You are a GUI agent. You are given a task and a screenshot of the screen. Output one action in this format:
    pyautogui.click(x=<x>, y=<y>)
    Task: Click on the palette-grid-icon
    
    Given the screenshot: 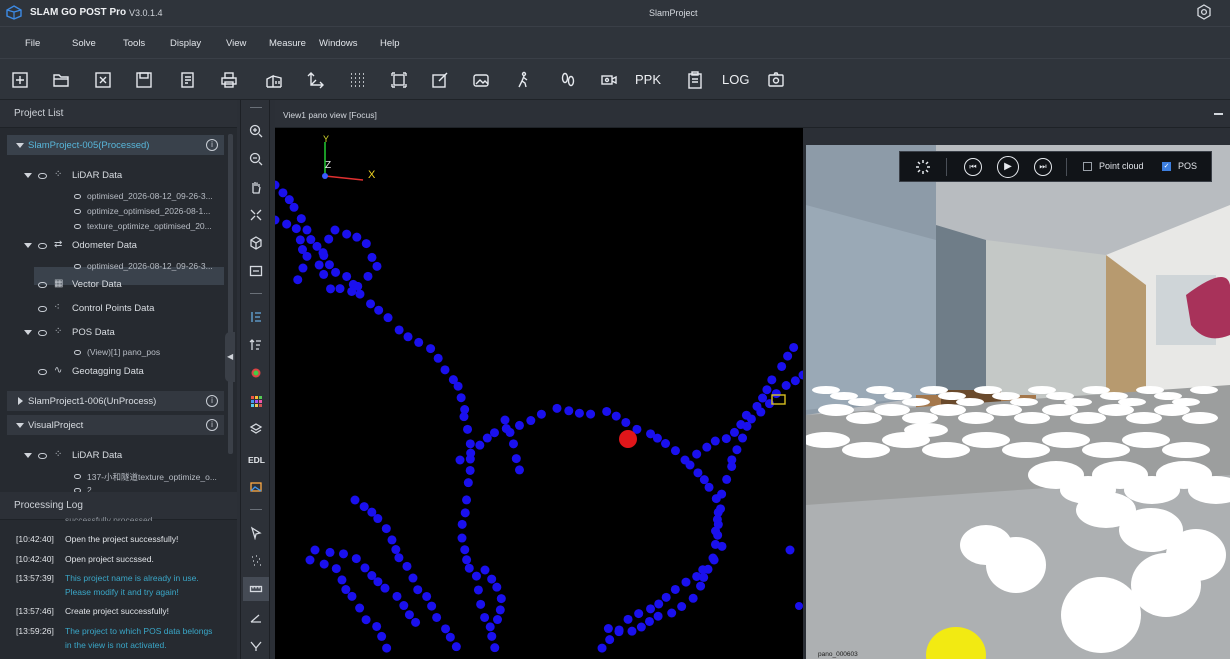 What is the action you would take?
    pyautogui.click(x=256, y=401)
    